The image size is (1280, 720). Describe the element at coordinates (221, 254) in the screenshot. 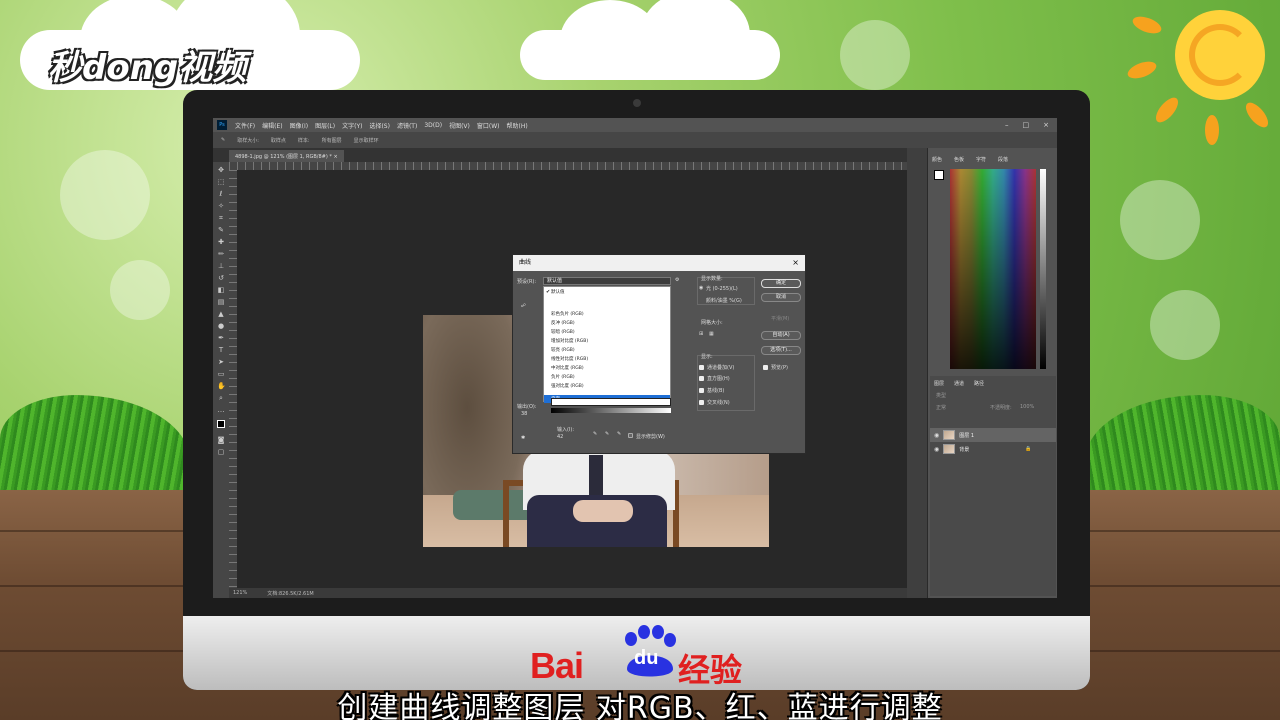

I see `brush-tool-icon: ✏` at that location.